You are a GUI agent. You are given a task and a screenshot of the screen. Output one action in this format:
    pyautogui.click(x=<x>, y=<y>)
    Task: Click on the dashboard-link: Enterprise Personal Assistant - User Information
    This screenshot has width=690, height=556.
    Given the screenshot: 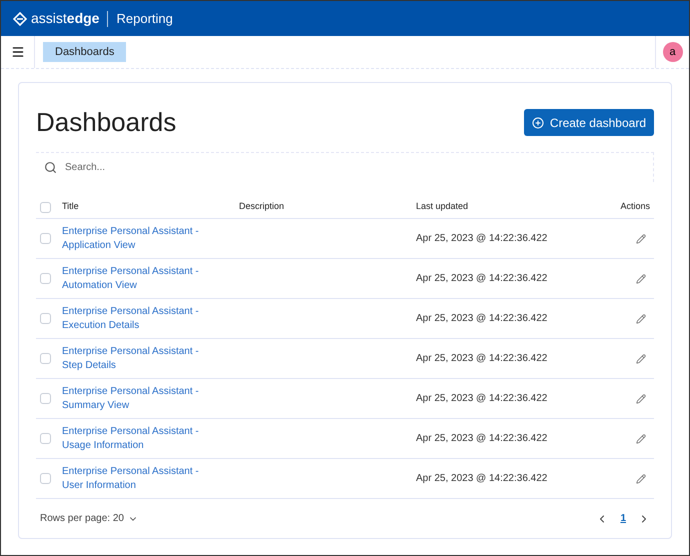 What is the action you would take?
    pyautogui.click(x=137, y=478)
    